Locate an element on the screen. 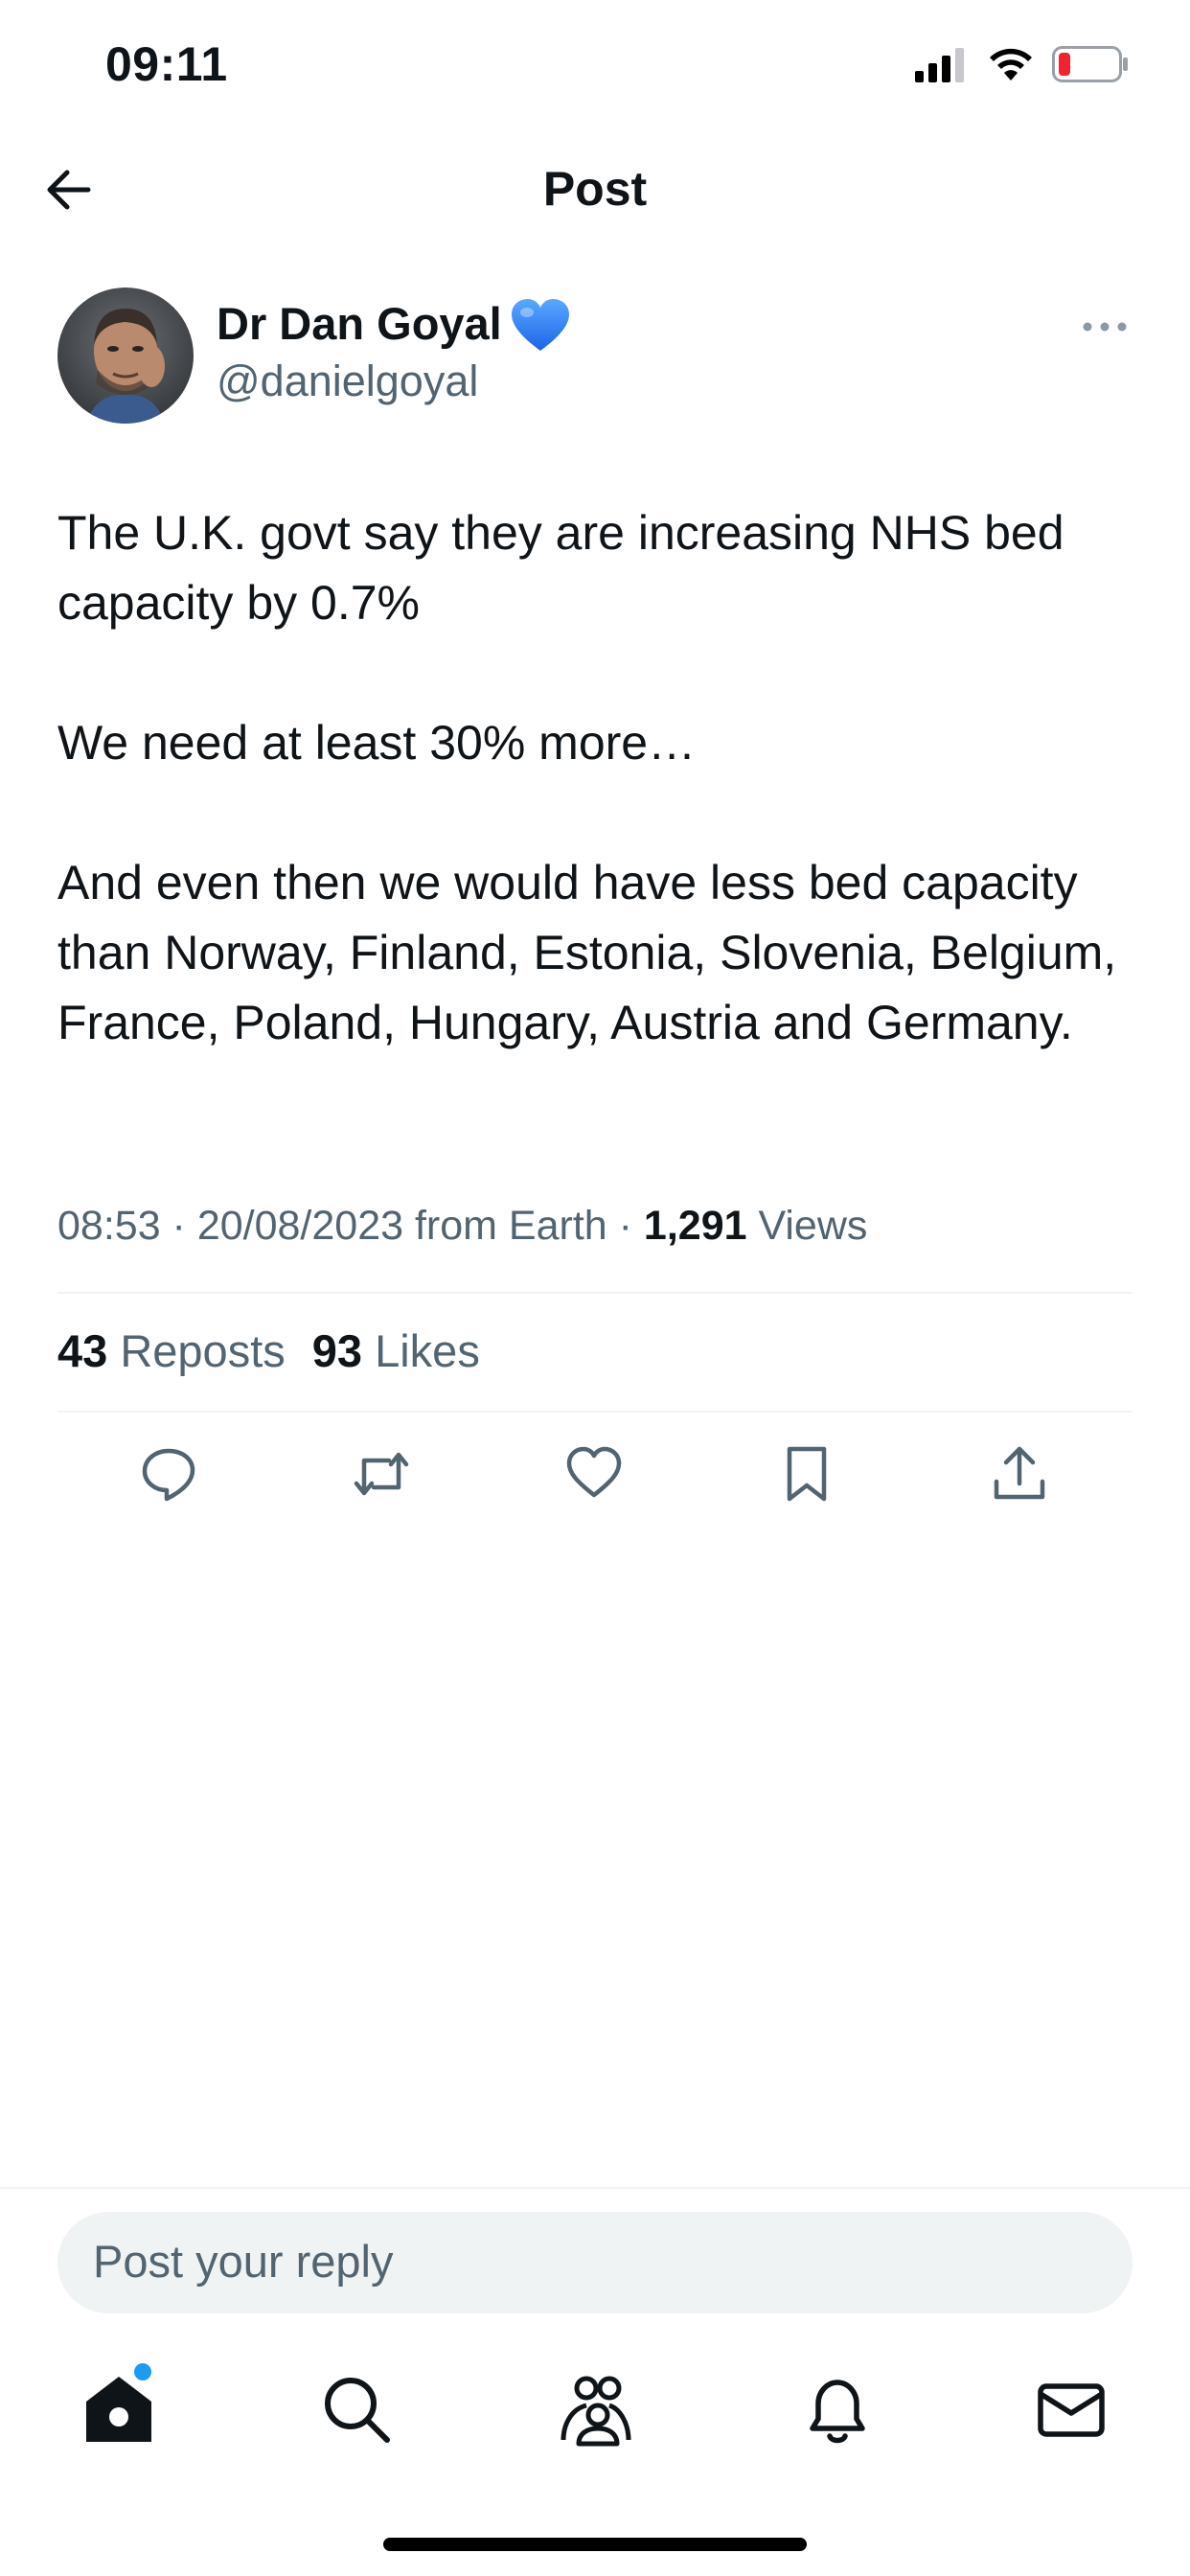 This screenshot has height=2576, width=1190. repost-icon is located at coordinates (382, 1474).